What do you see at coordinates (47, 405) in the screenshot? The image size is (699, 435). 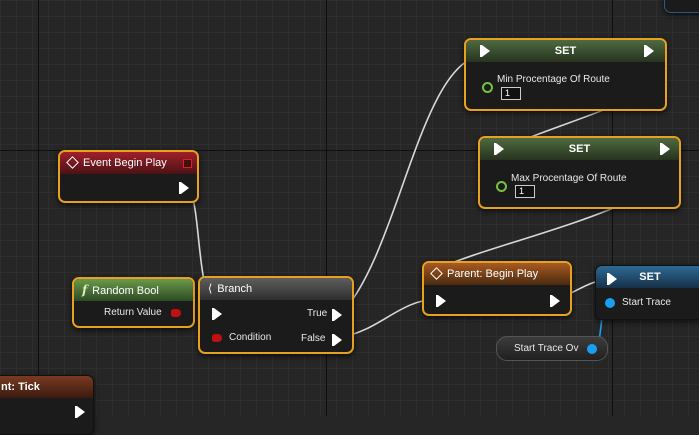 I see `event-tick-node: nt: Tick` at bounding box center [47, 405].